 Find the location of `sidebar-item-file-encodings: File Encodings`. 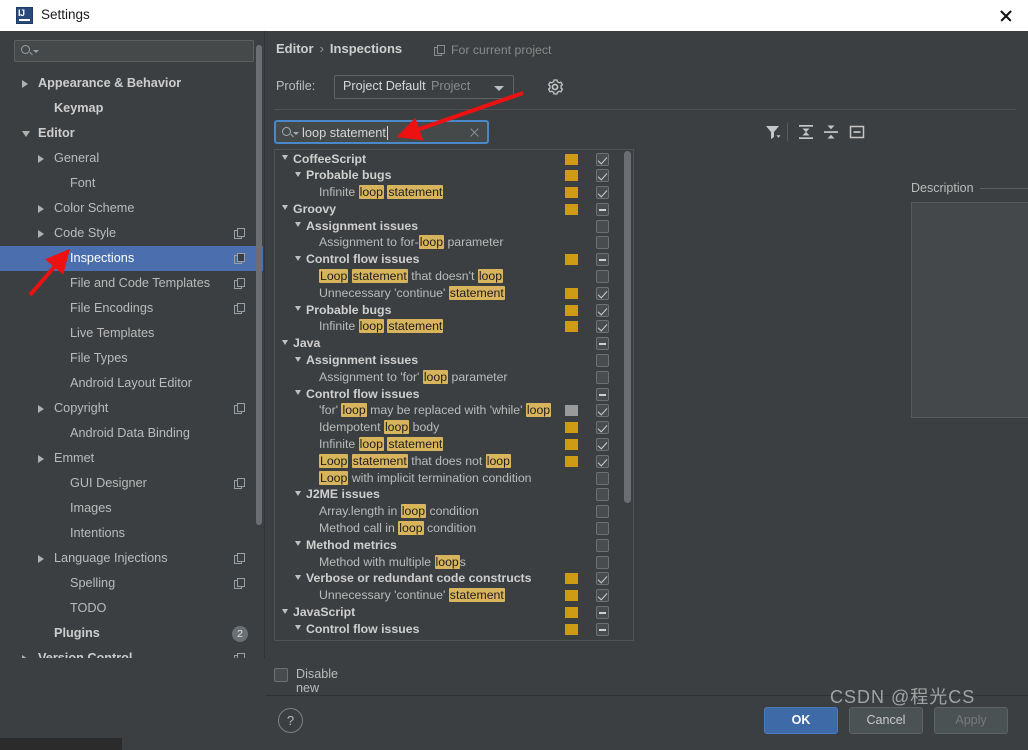

sidebar-item-file-encodings: File Encodings is located at coordinates (131, 308).